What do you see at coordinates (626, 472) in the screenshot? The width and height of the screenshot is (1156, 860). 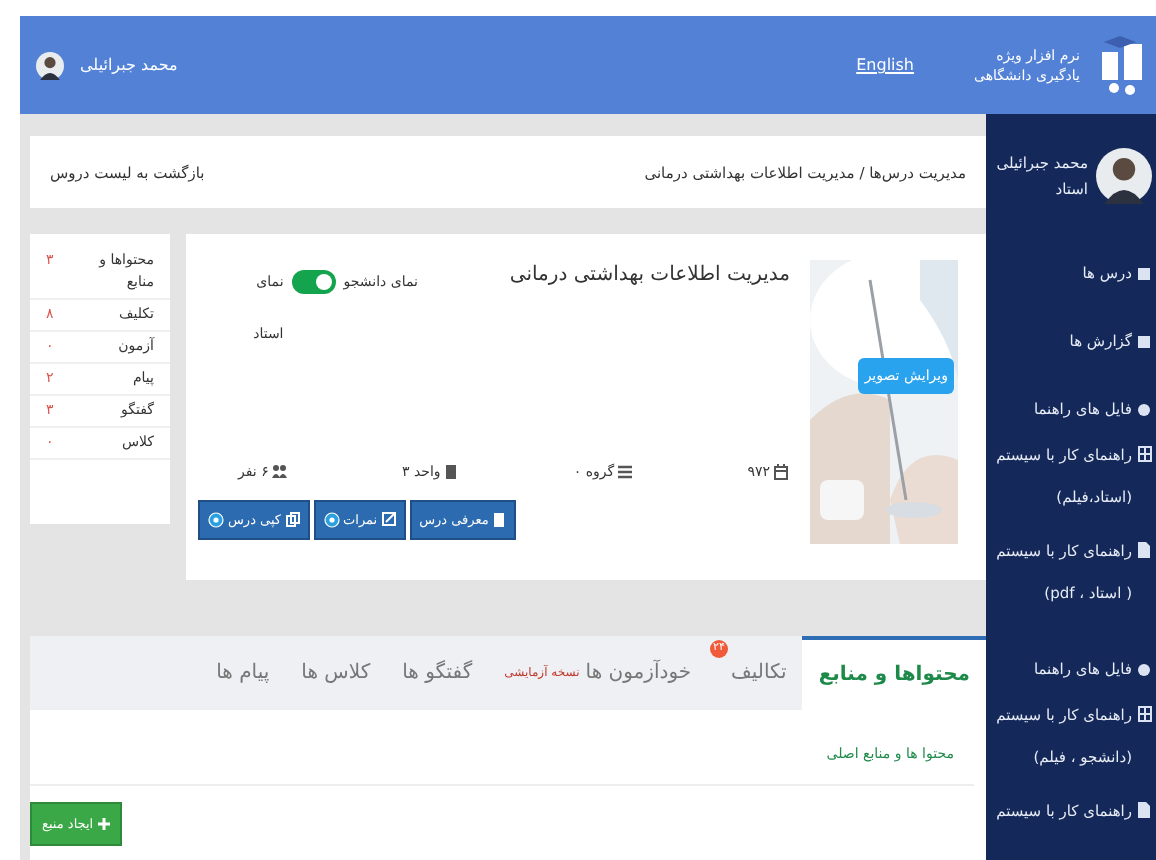 I see `list-icon` at bounding box center [626, 472].